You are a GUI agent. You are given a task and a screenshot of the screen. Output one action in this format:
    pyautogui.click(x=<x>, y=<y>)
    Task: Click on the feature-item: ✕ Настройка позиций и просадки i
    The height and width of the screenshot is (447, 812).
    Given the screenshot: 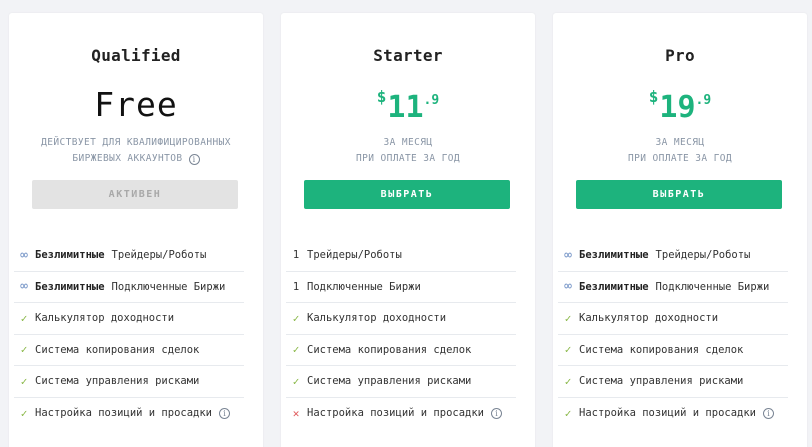 What is the action you would take?
    pyautogui.click(x=401, y=414)
    